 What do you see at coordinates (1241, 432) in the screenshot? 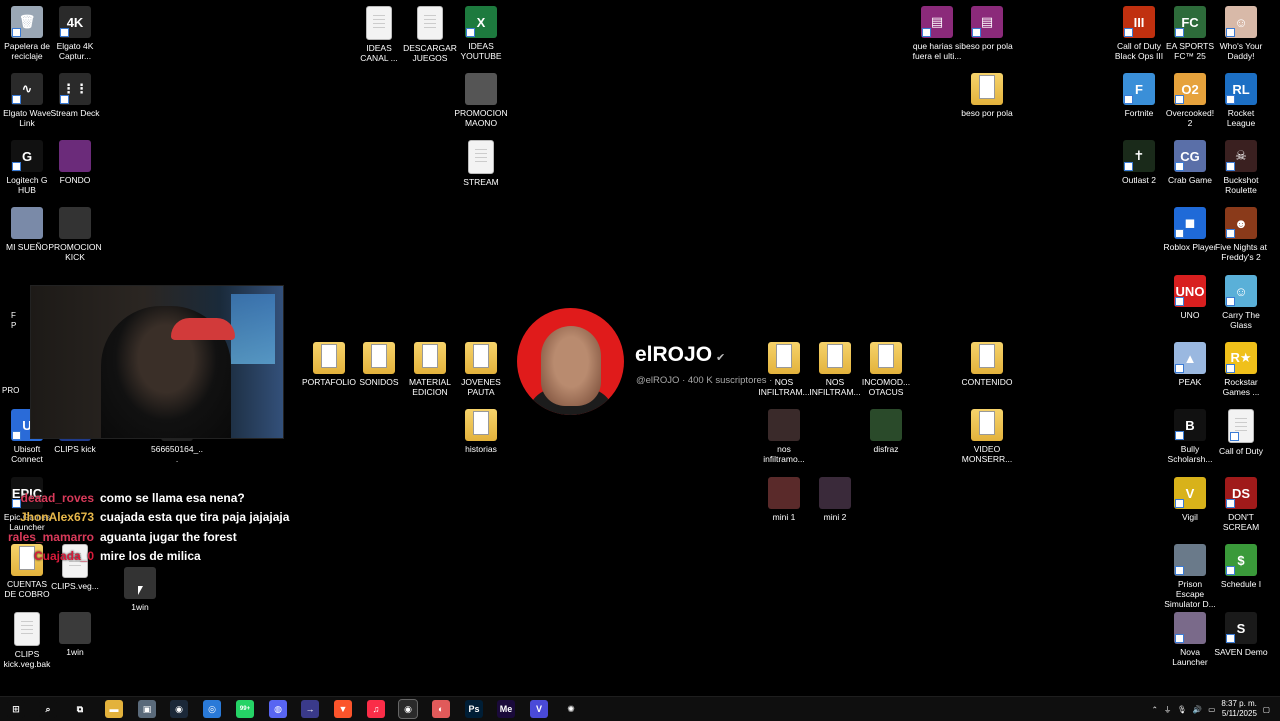
I see `desktop-icon-codb: Call of Duty` at bounding box center [1241, 432].